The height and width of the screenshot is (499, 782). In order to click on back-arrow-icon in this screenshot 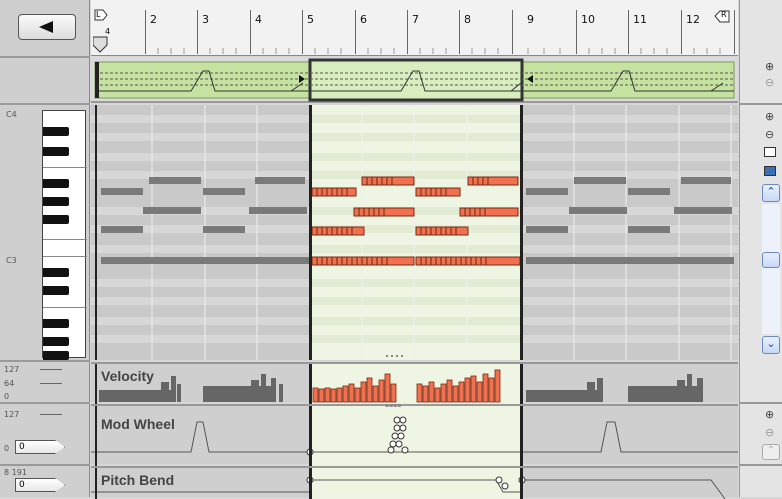, I will do `click(46, 27)`.